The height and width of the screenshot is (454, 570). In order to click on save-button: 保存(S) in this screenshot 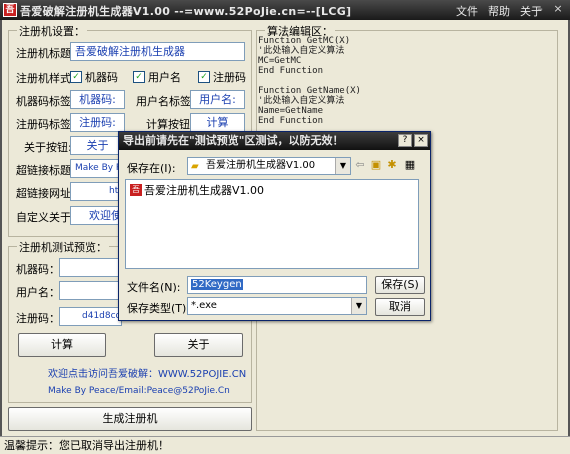, I will do `click(400, 285)`.